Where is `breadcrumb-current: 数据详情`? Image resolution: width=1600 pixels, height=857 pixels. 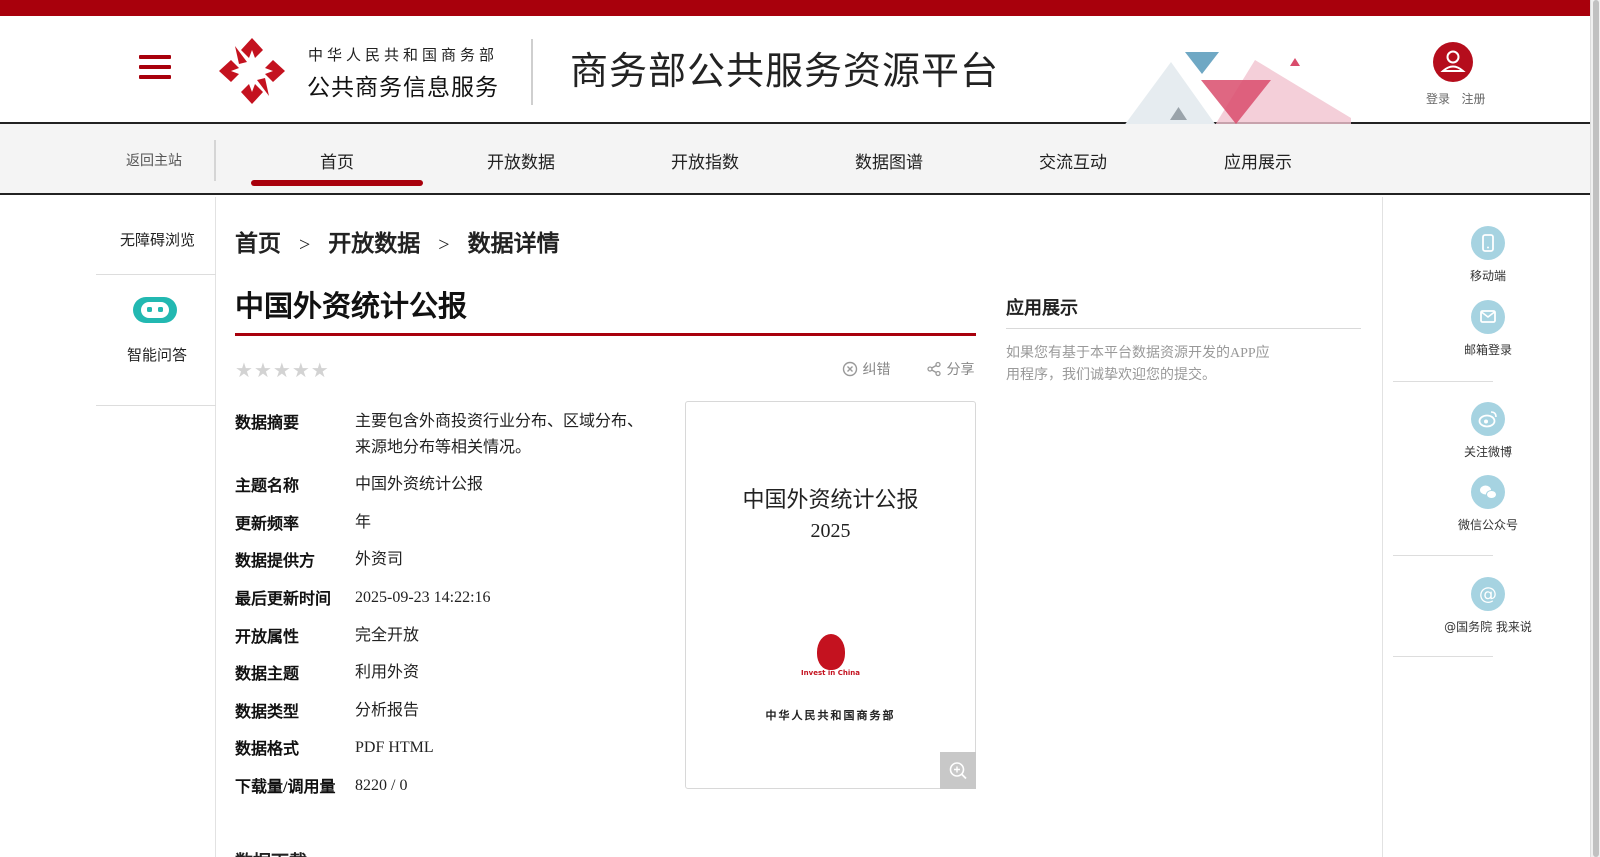 breadcrumb-current: 数据详情 is located at coordinates (513, 243).